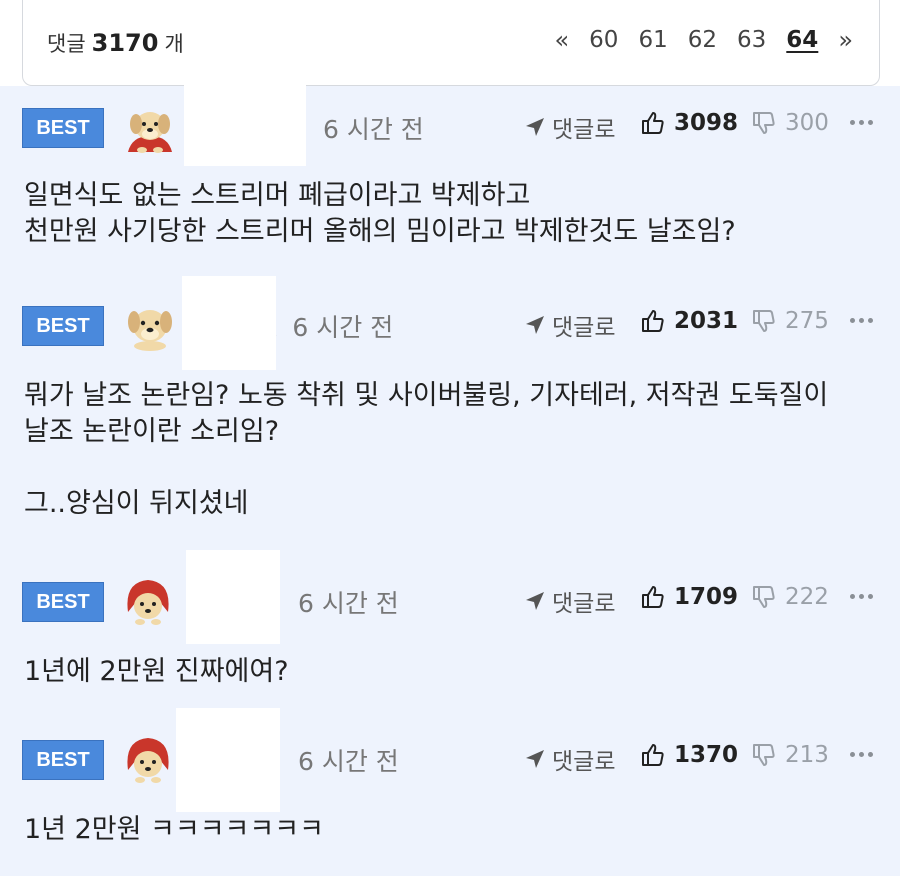 The image size is (900, 876). I want to click on comment-text: 1년에 2만원 진짜에여?, so click(156, 671).